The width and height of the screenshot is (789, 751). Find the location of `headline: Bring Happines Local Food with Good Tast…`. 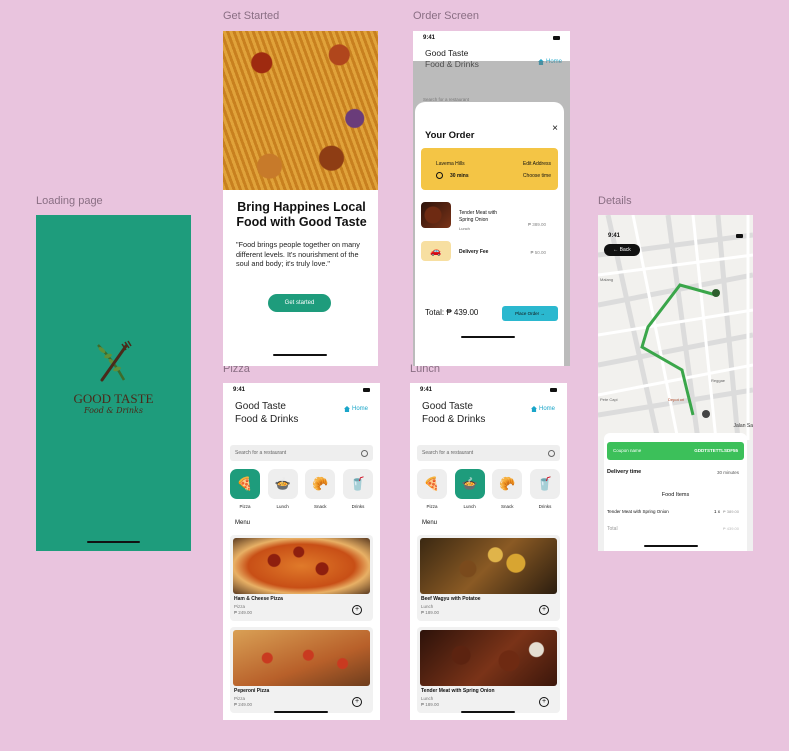

headline: Bring Happines Local Food with Good Tast… is located at coordinates (301, 214).